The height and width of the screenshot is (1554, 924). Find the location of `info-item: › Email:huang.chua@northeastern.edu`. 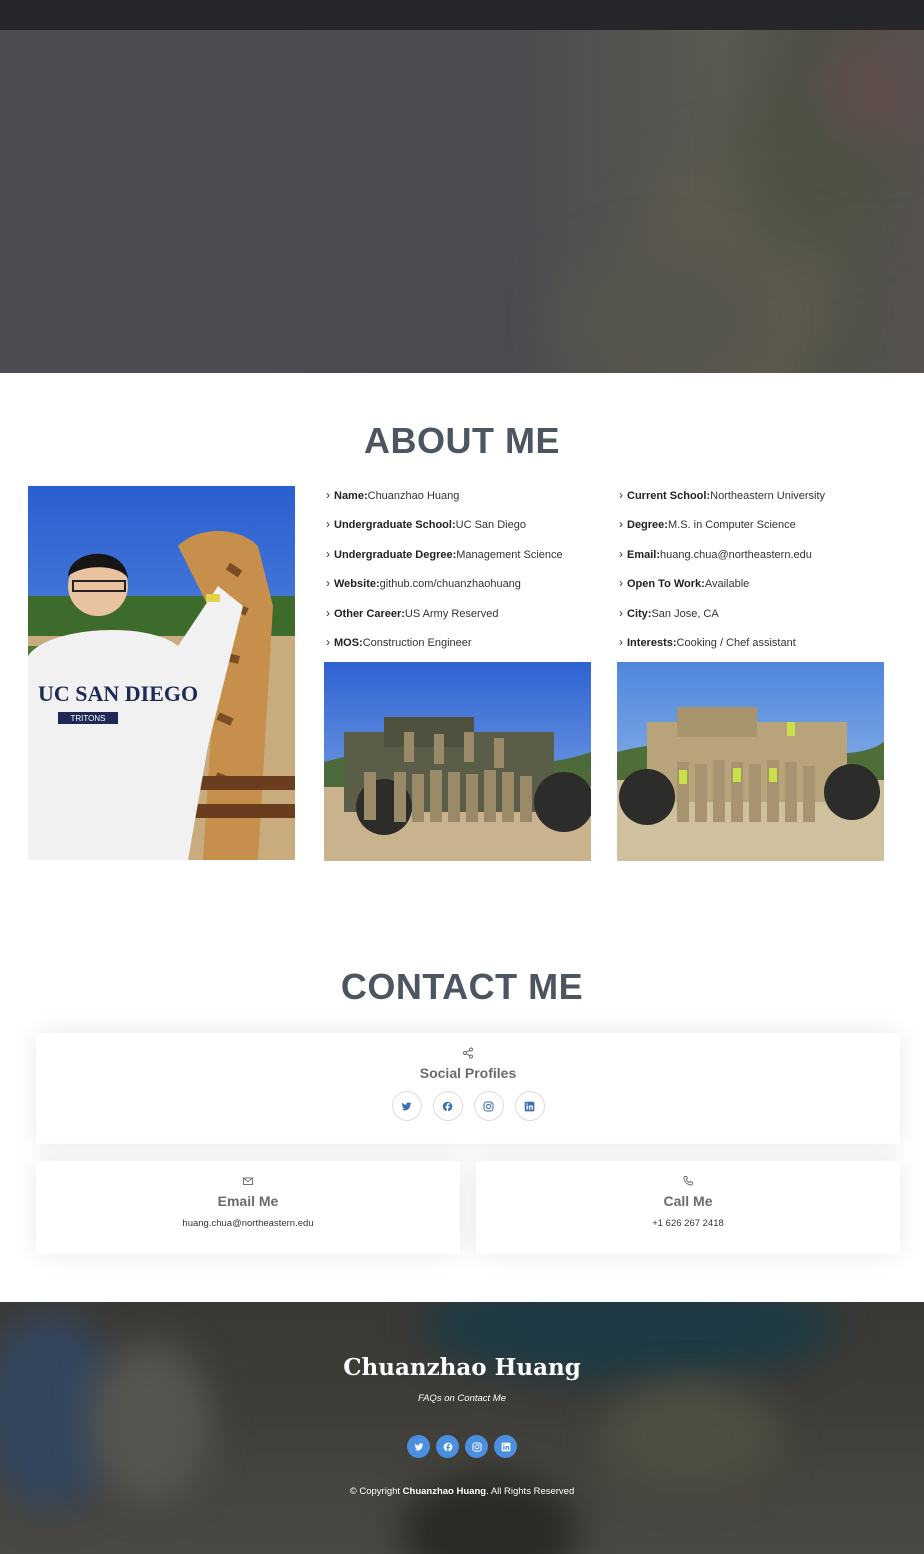

info-item: › Email:huang.chua@northeastern.edu is located at coordinates (715, 553).